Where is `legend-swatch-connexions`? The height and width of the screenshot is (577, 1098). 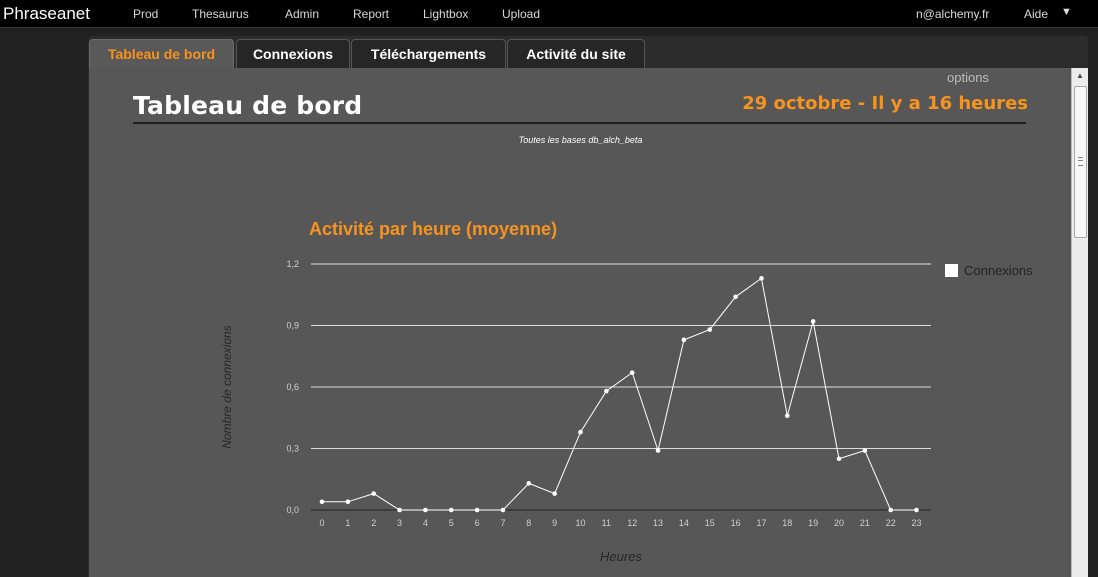
legend-swatch-connexions is located at coordinates (951, 270).